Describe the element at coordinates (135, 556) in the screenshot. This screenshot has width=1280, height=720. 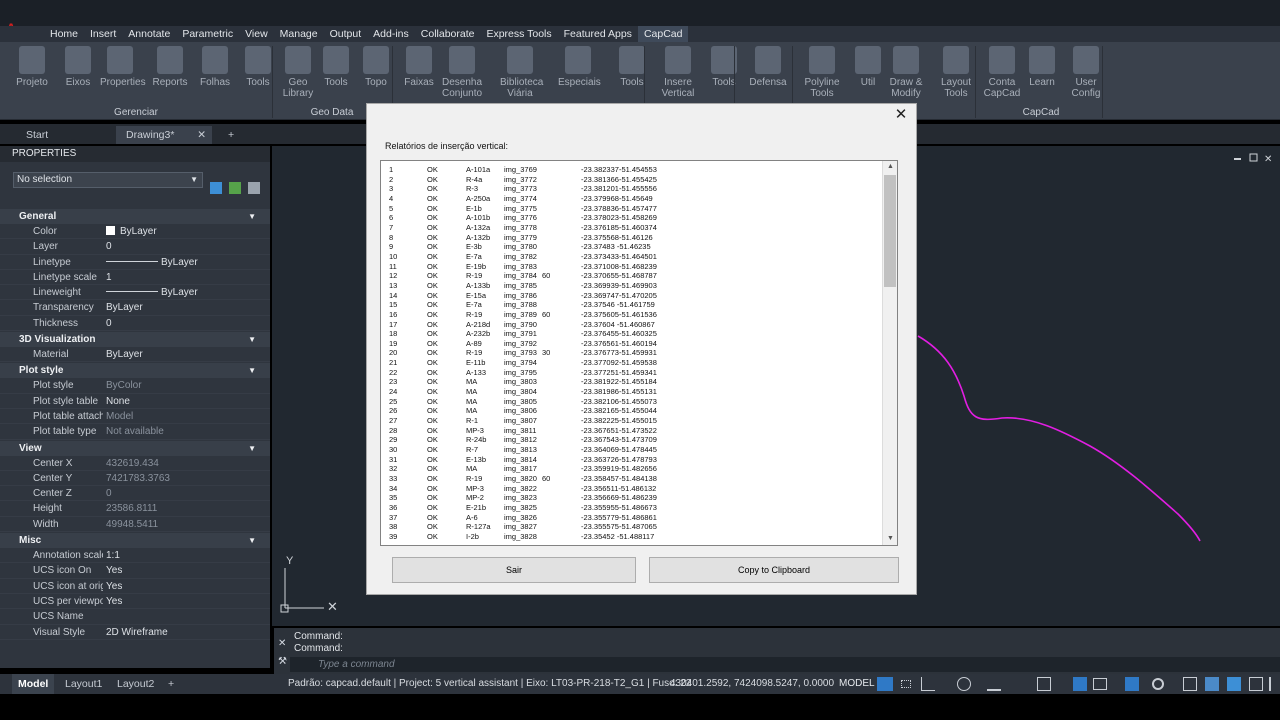
I see `property-row: Annotation scale 1:1` at that location.